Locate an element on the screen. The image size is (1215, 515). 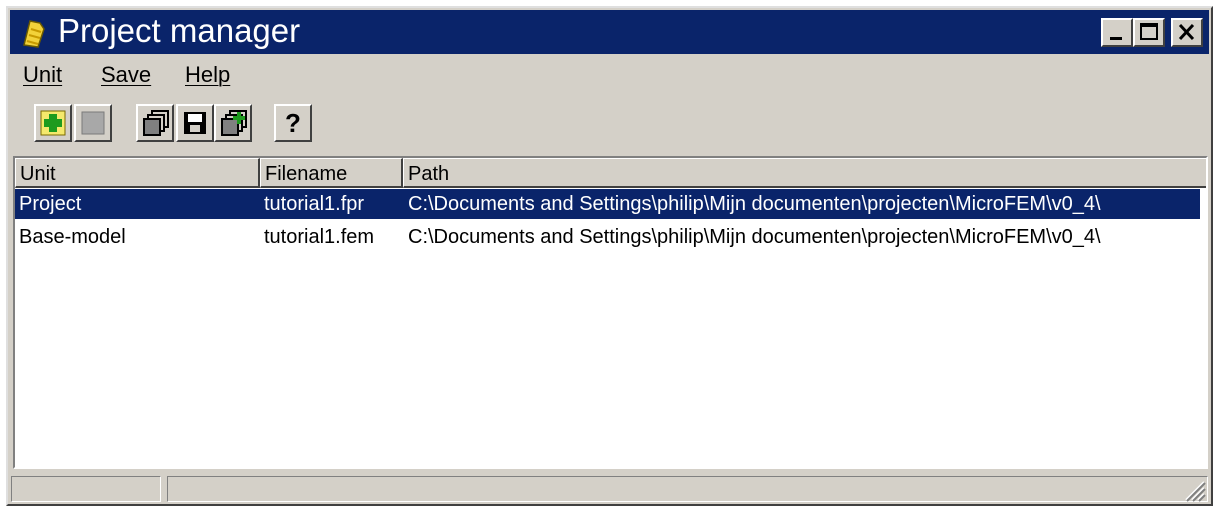
resize-grip-icon is located at coordinates (1194, 490).